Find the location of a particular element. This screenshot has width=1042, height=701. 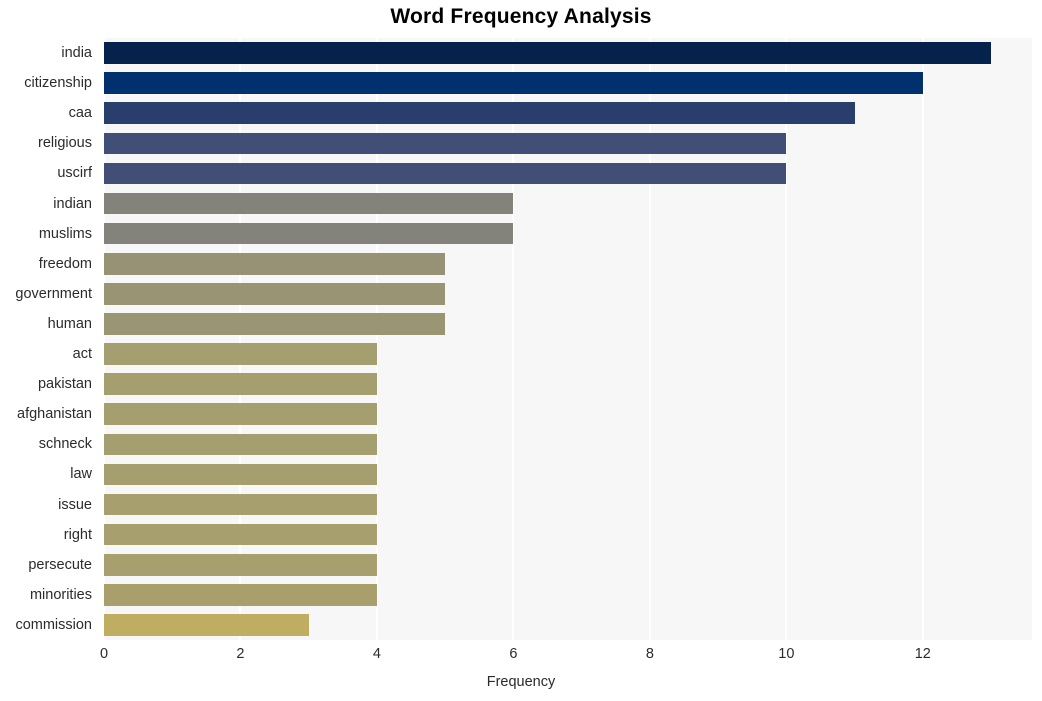

bar-caa is located at coordinates (479, 113).